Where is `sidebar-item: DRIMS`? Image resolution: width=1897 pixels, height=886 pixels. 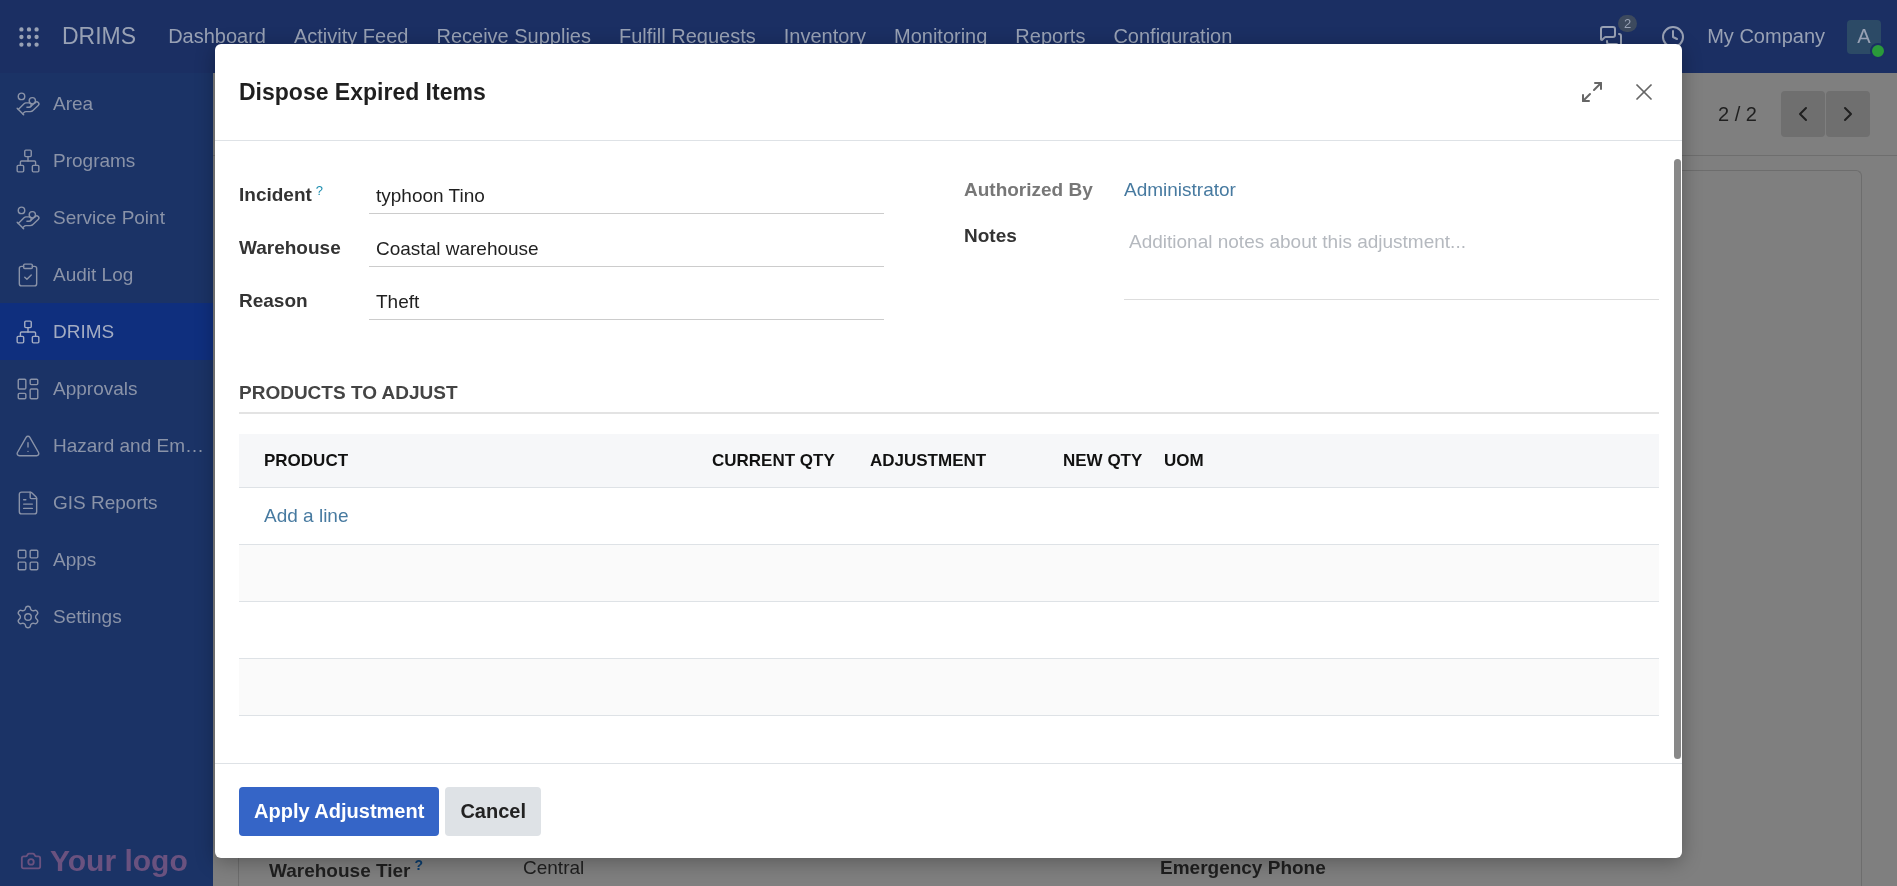
sidebar-item: DRIMS is located at coordinates (106, 331).